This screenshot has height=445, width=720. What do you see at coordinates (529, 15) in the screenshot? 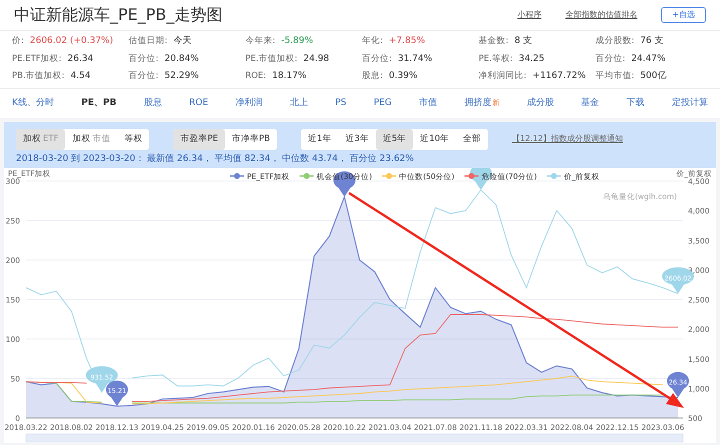
I see `header-link: 小程序` at bounding box center [529, 15].